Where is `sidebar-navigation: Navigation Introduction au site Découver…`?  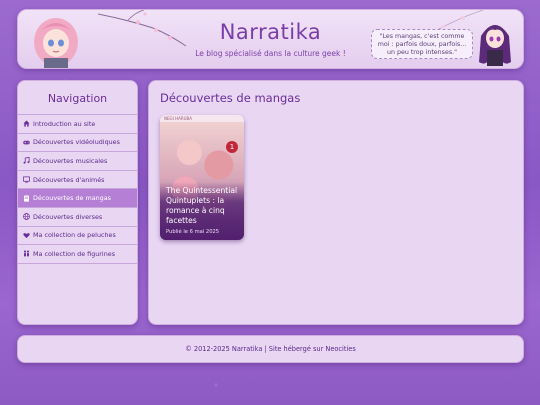
sidebar-navigation: Navigation Introduction au site Découver… is located at coordinates (77, 202).